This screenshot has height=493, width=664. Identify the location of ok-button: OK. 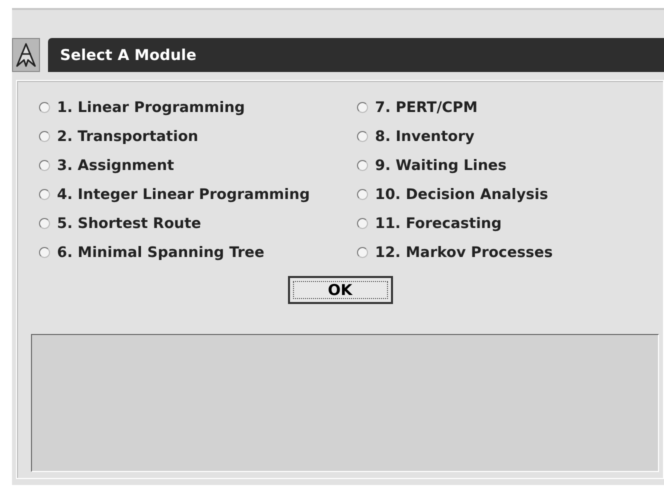
(340, 290).